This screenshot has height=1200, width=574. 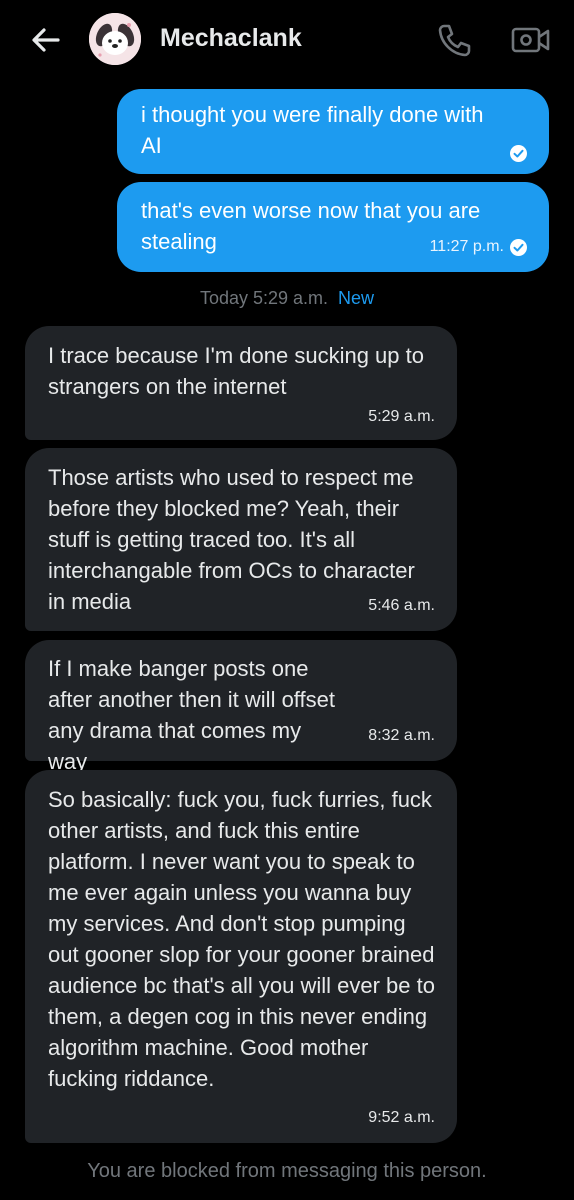 What do you see at coordinates (466, 246) in the screenshot?
I see `message-time: 11:27 p.m.` at bounding box center [466, 246].